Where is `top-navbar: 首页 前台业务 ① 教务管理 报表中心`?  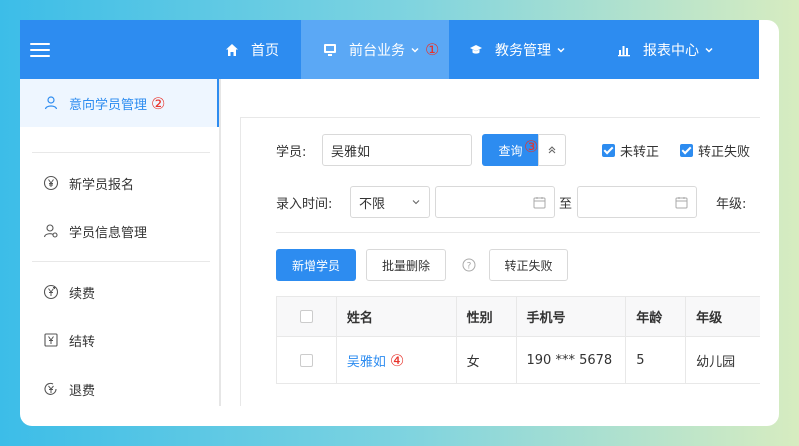 top-navbar: 首页 前台业务 ① 教务管理 报表中心 is located at coordinates (389, 49).